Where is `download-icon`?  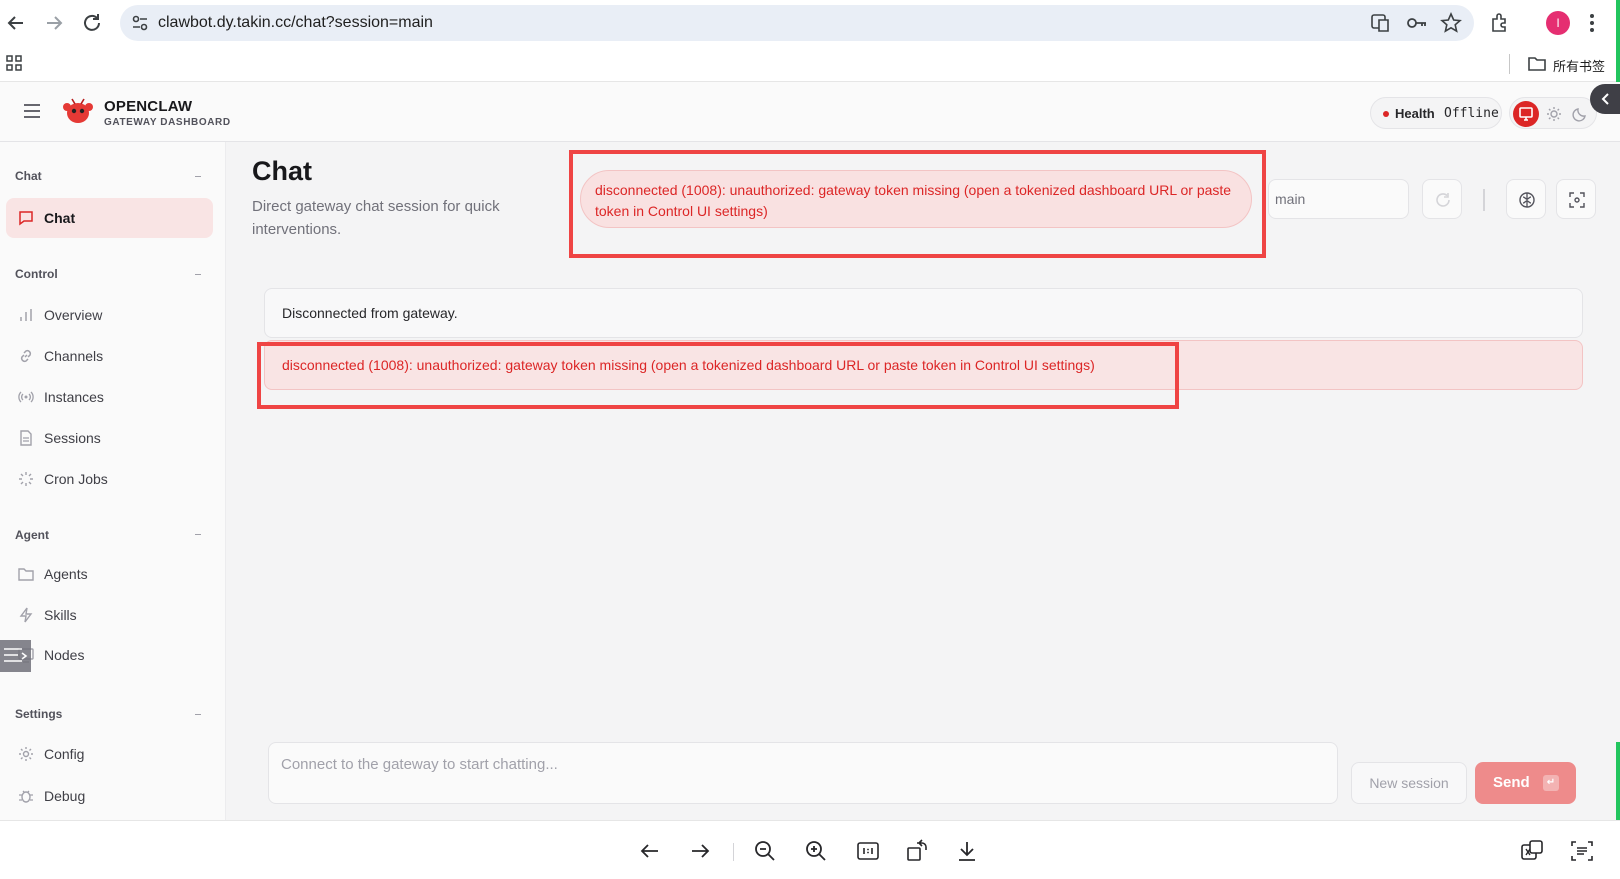
download-icon is located at coordinates (967, 851).